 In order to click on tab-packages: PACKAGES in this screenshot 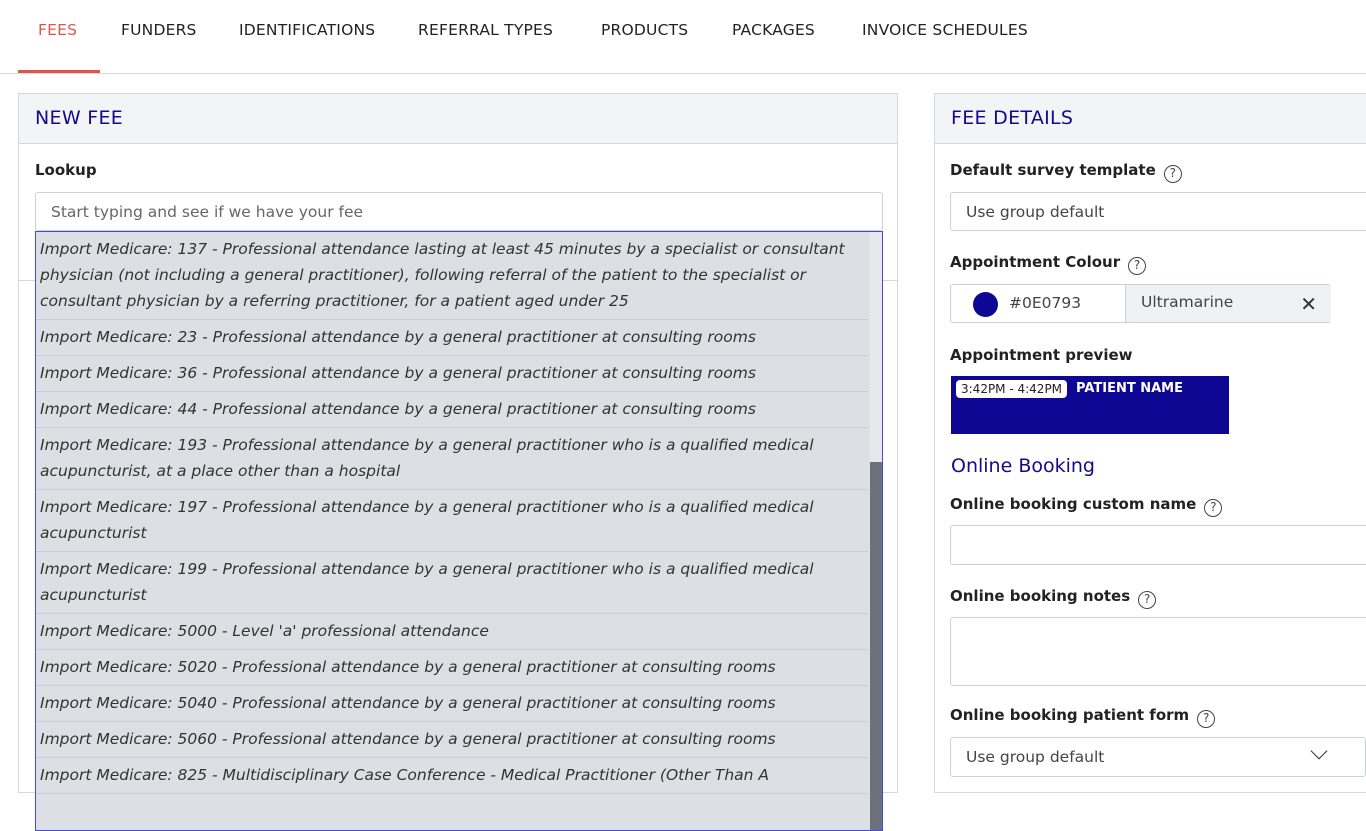, I will do `click(773, 36)`.